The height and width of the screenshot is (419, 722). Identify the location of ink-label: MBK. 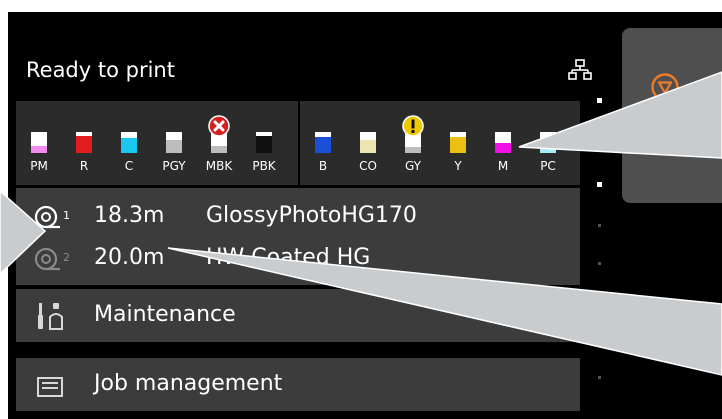
(219, 166).